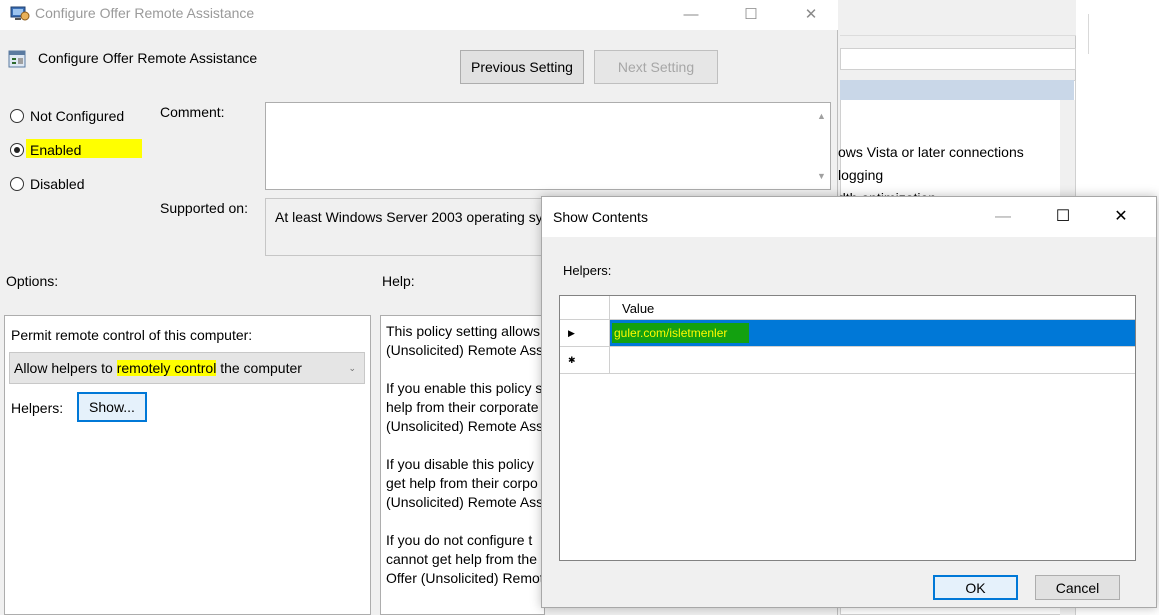  Describe the element at coordinates (32, 281) in the screenshot. I see `options-label: Options:` at that location.